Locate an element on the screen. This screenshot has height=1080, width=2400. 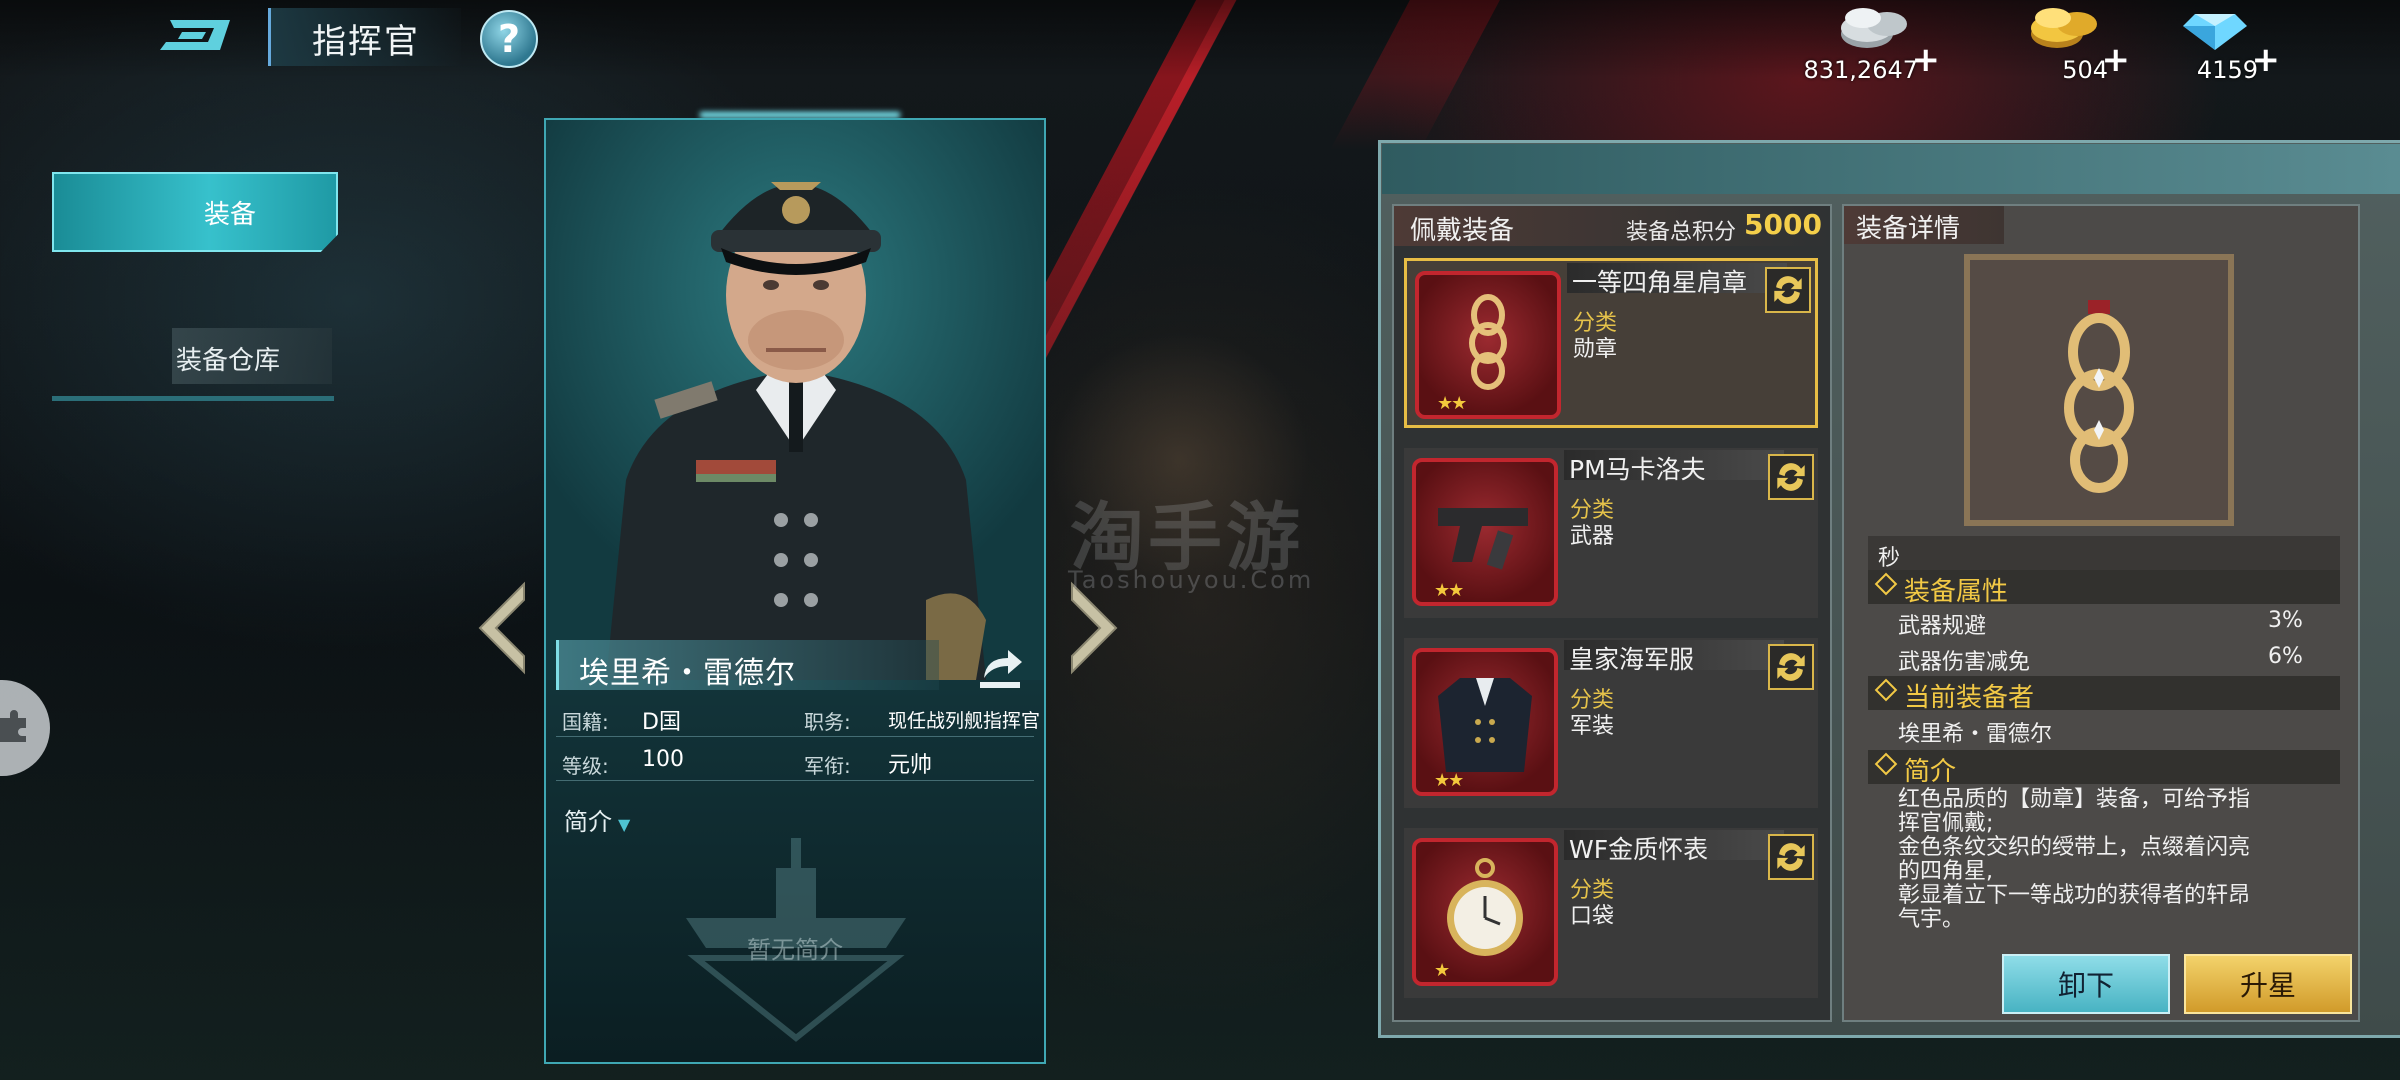
attr-name: 武器规避 is located at coordinates (1942, 626).